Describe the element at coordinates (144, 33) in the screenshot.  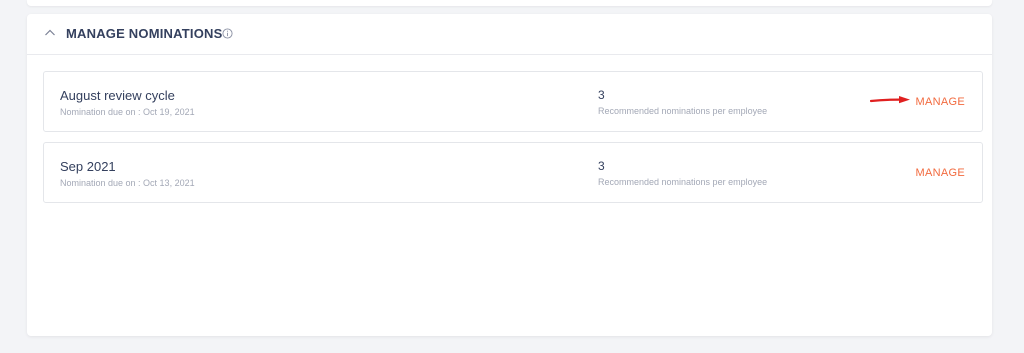
I see `panel-title: MANAGE NOMINATIONS` at that location.